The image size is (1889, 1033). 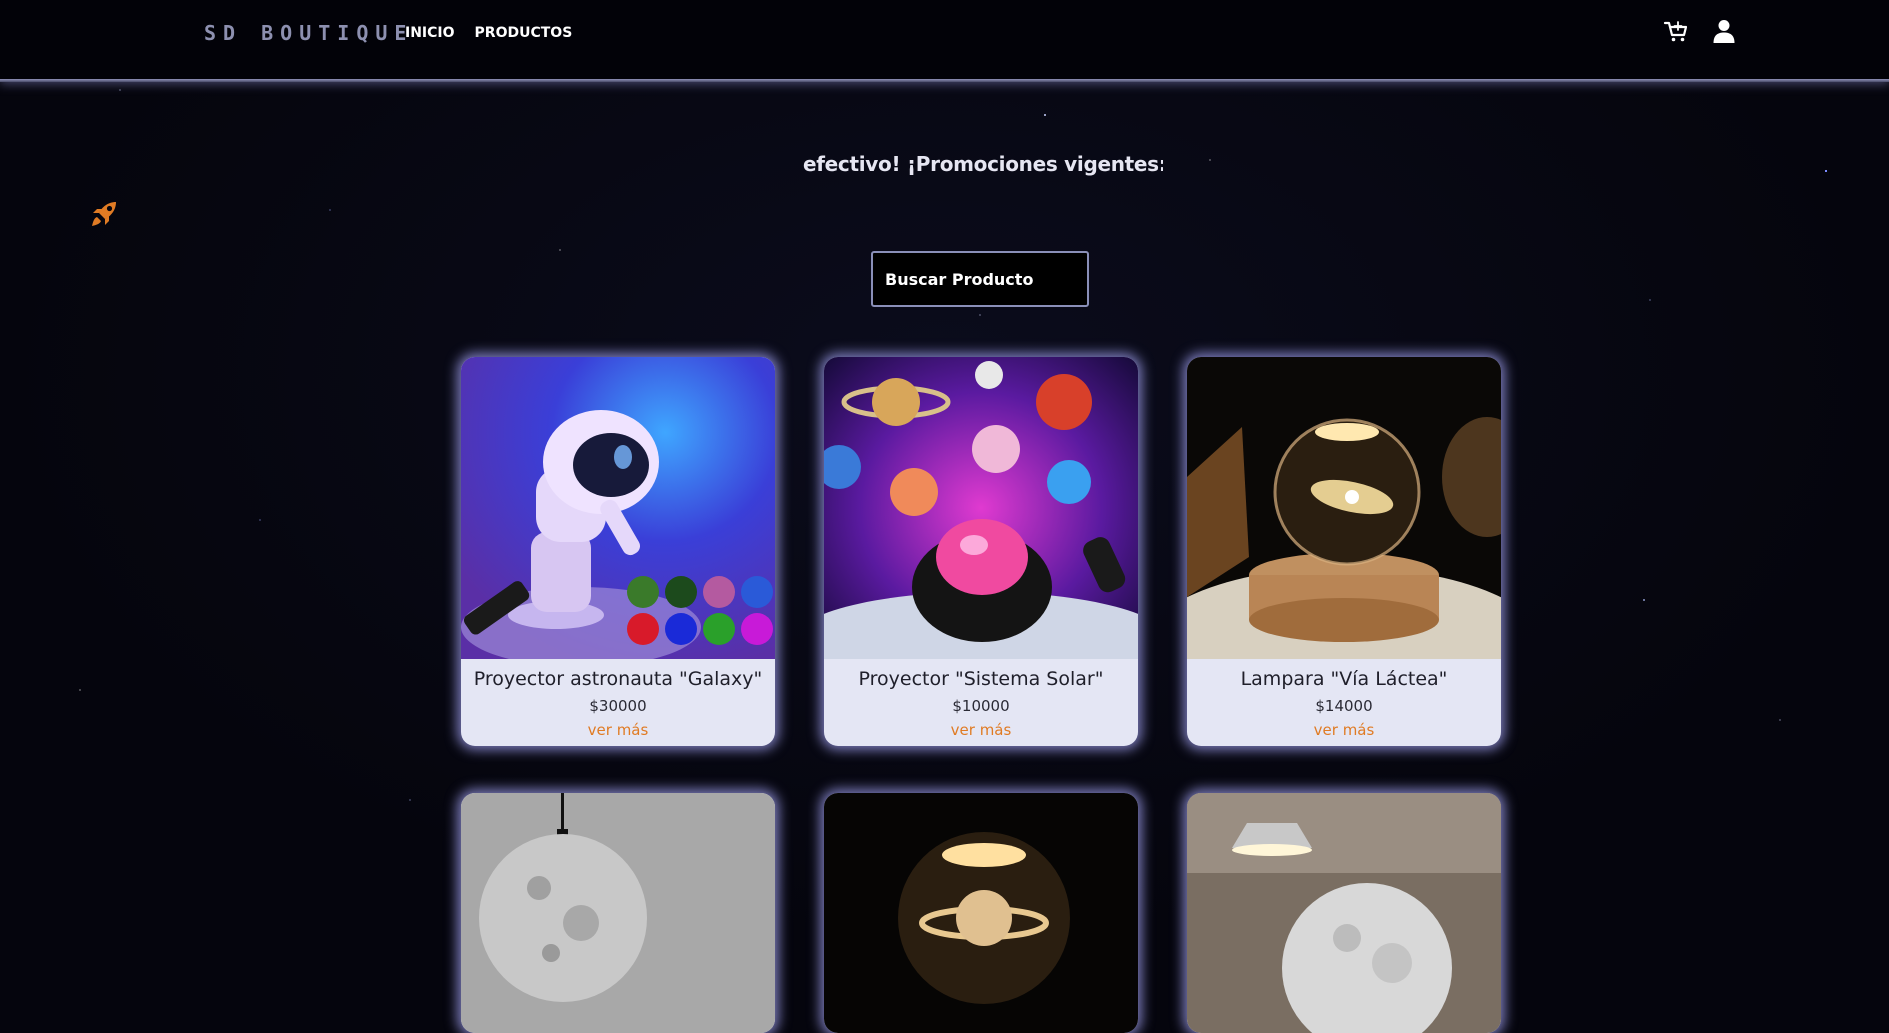 I want to click on product-card-solar: Proyector "Sistema Solar" $10000 ver más, so click(x=981, y=551).